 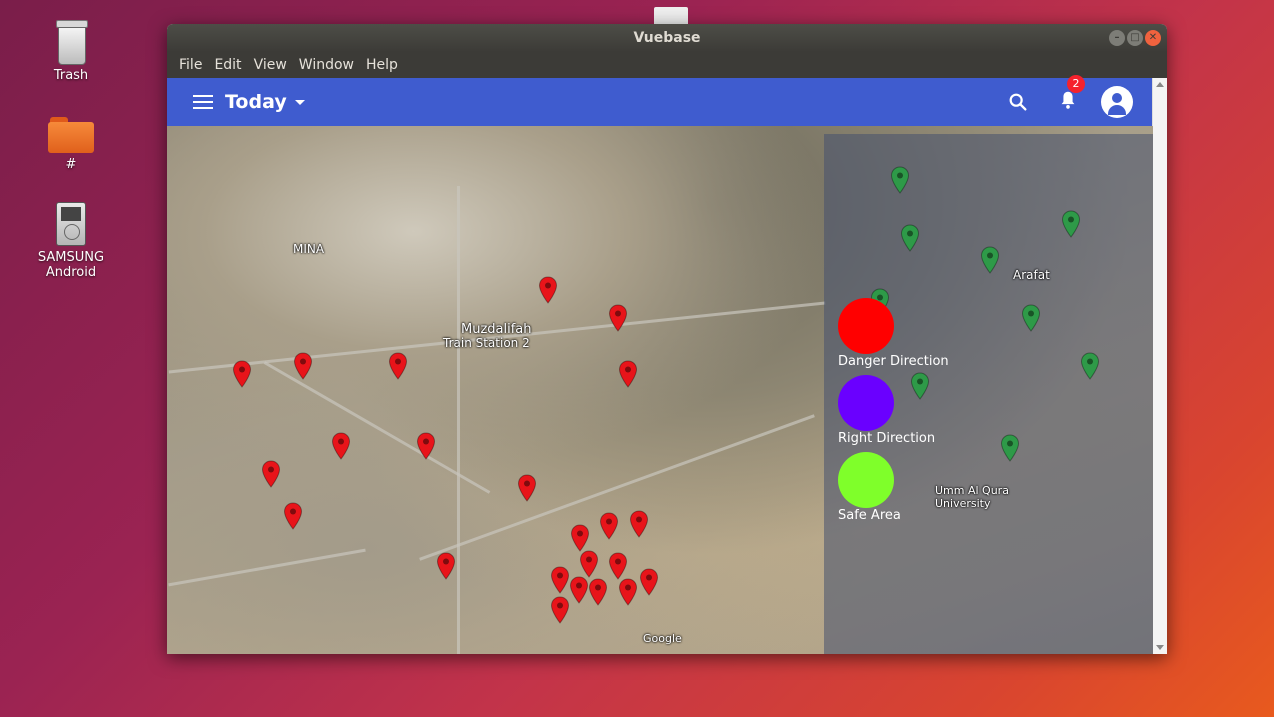 I want to click on menu-bar: File Edit View Window Help, so click(x=667, y=65).